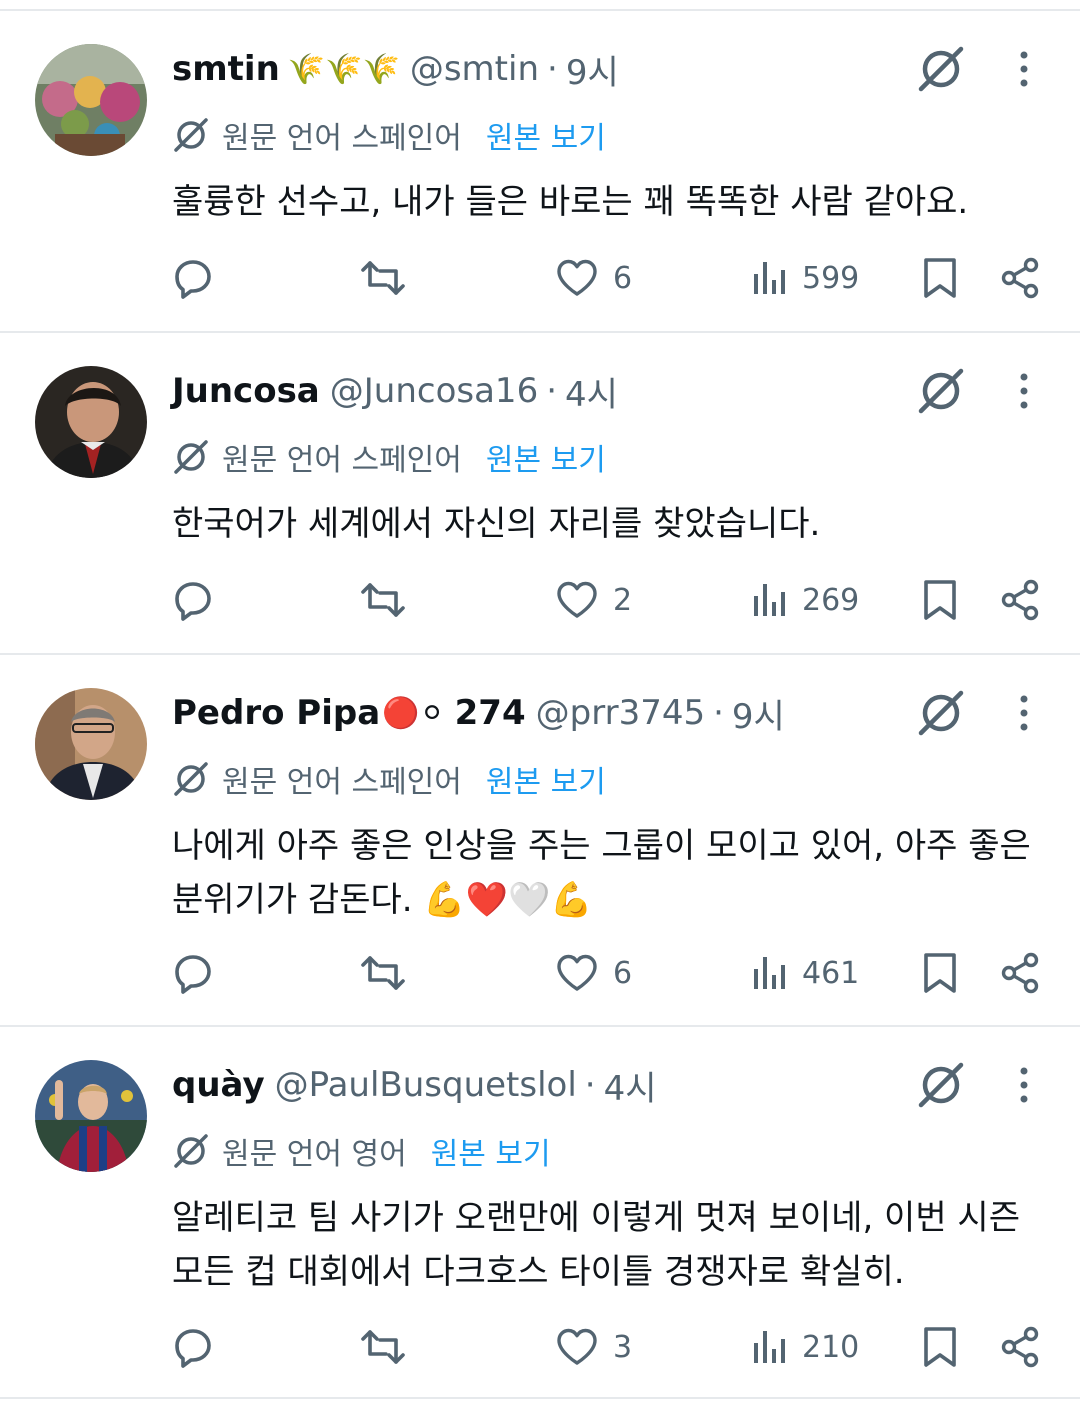 This screenshot has width=1080, height=1402. I want to click on name-emoji: 🌾🌾🌾, so click(343, 69).